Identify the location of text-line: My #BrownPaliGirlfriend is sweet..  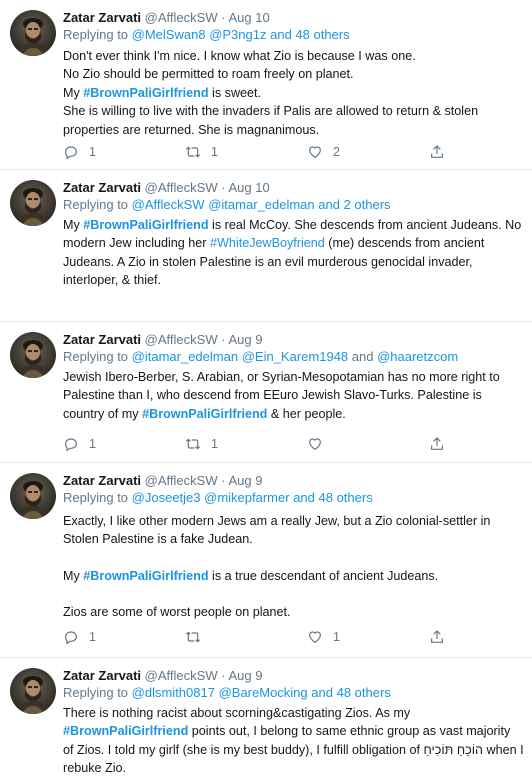
(293, 93).